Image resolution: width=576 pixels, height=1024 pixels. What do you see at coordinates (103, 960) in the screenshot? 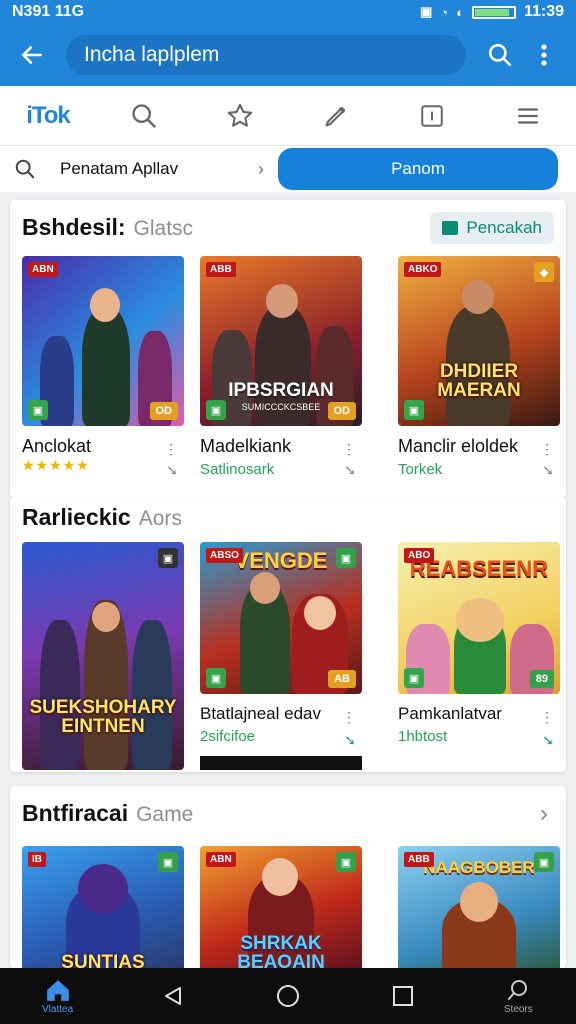
I see `cover-title: SUNTIAS` at bounding box center [103, 960].